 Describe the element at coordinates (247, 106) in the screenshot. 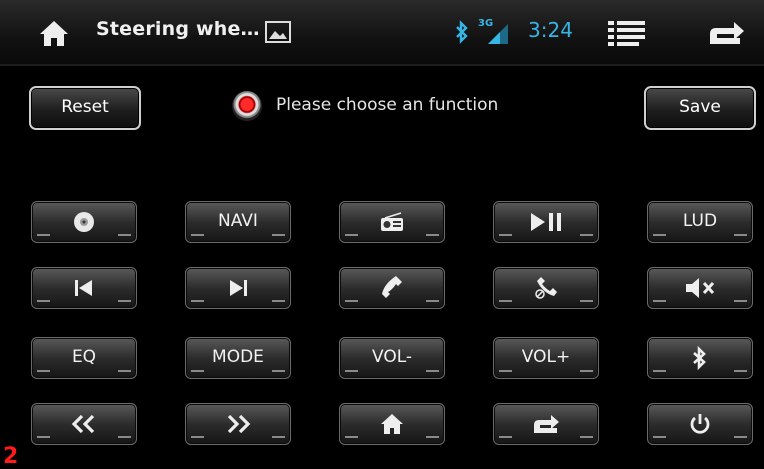

I see `record-indicator-icon` at that location.